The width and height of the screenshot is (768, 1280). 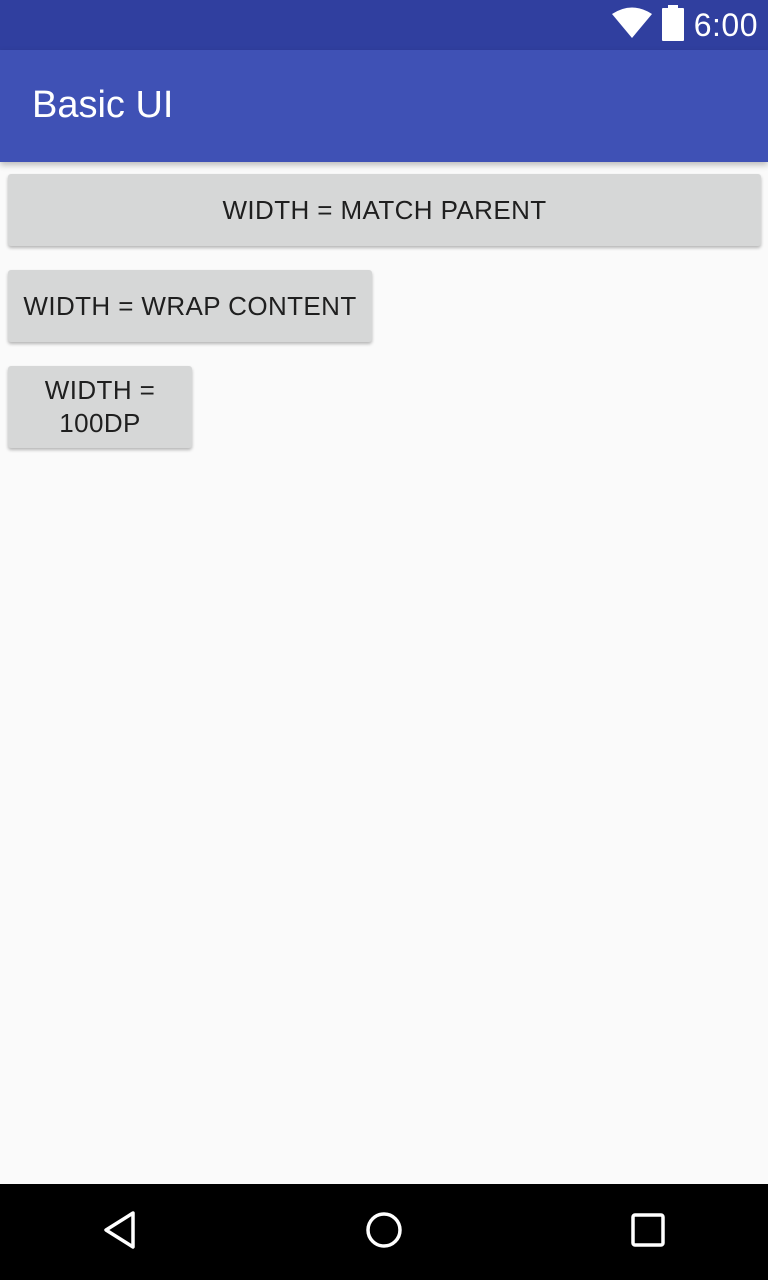 What do you see at coordinates (631, 25) in the screenshot?
I see `wifi-icon` at bounding box center [631, 25].